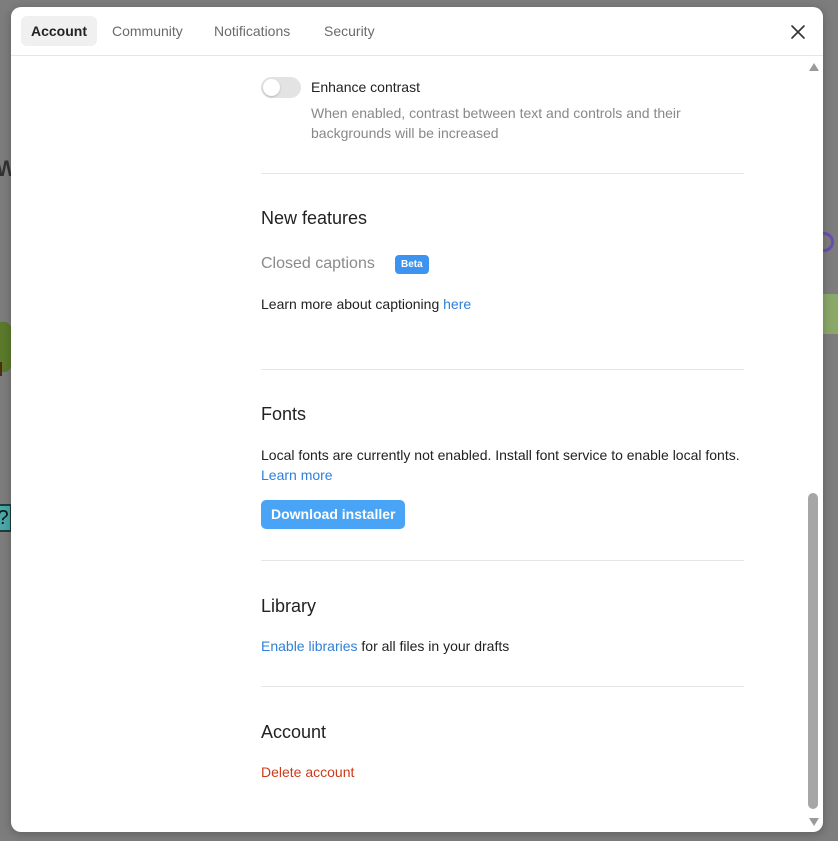  Describe the element at coordinates (433, 646) in the screenshot. I see `library-text: for all files in your drafts` at that location.